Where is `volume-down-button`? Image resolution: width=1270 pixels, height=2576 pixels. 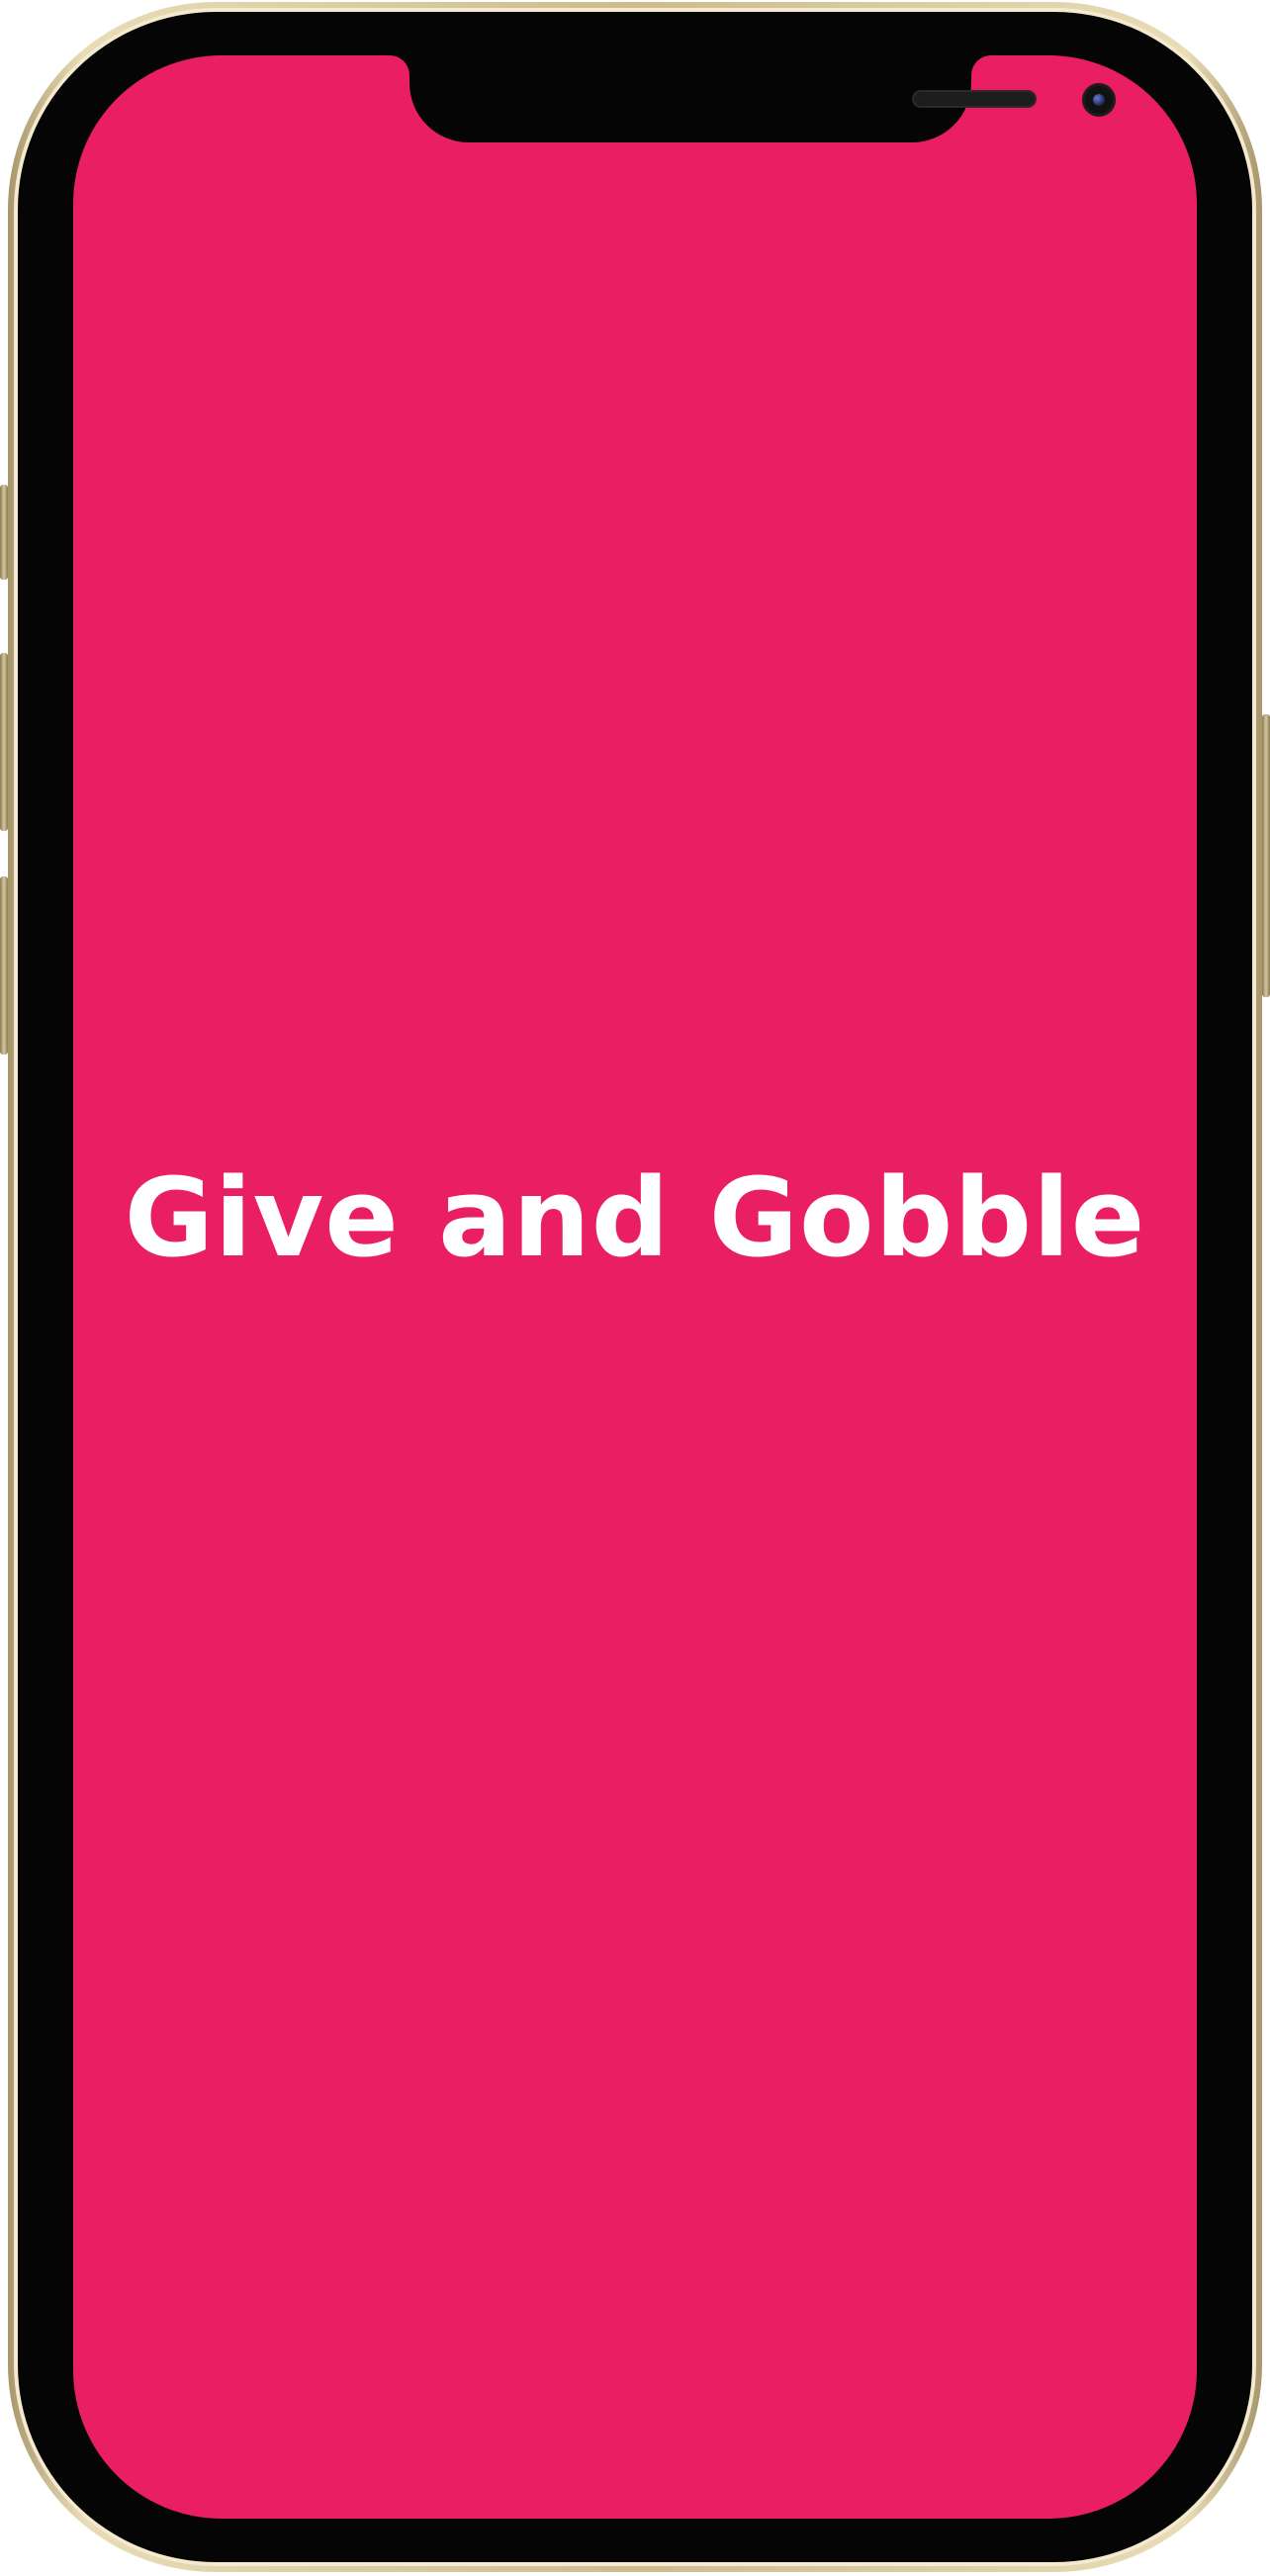
volume-down-button is located at coordinates (4, 966).